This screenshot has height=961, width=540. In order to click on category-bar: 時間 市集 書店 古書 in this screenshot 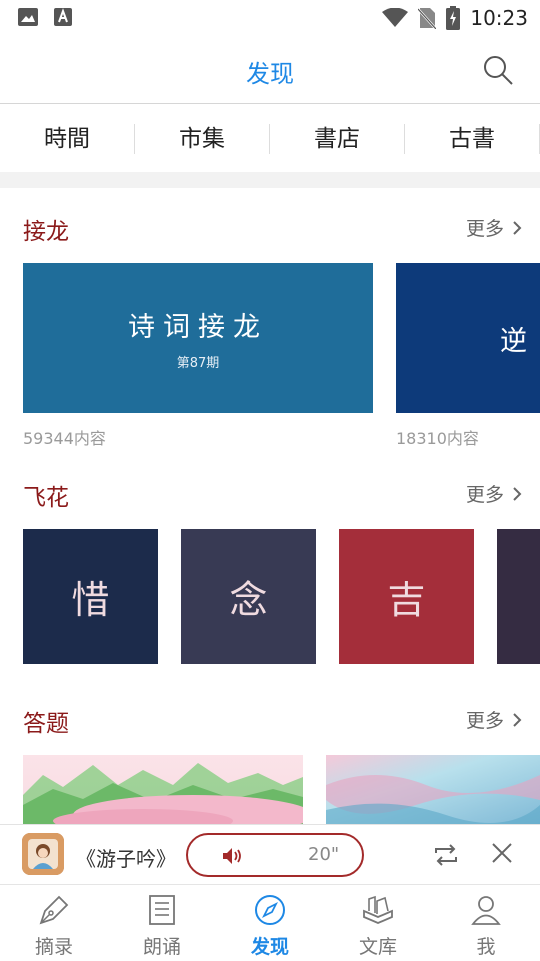, I will do `click(270, 138)`.